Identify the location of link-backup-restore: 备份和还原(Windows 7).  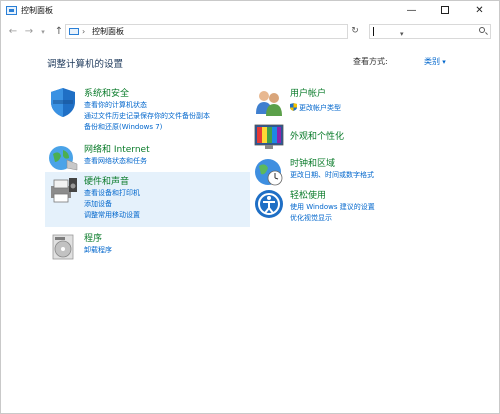
(123, 127).